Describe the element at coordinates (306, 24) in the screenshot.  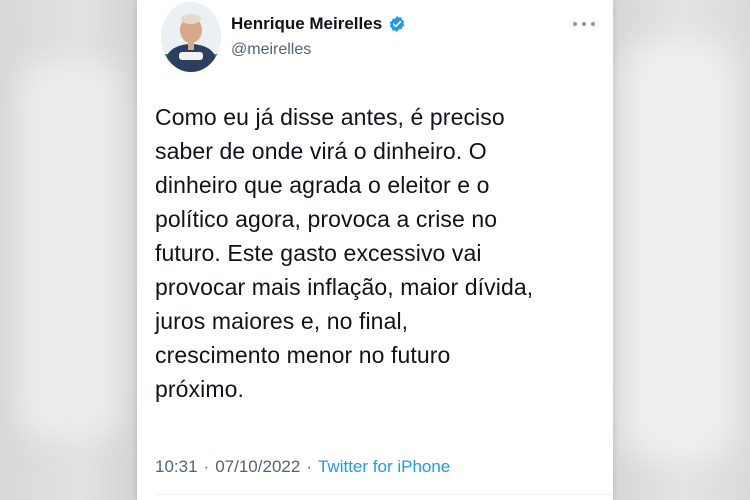
I see `author-name: Henrique Meirelles` at that location.